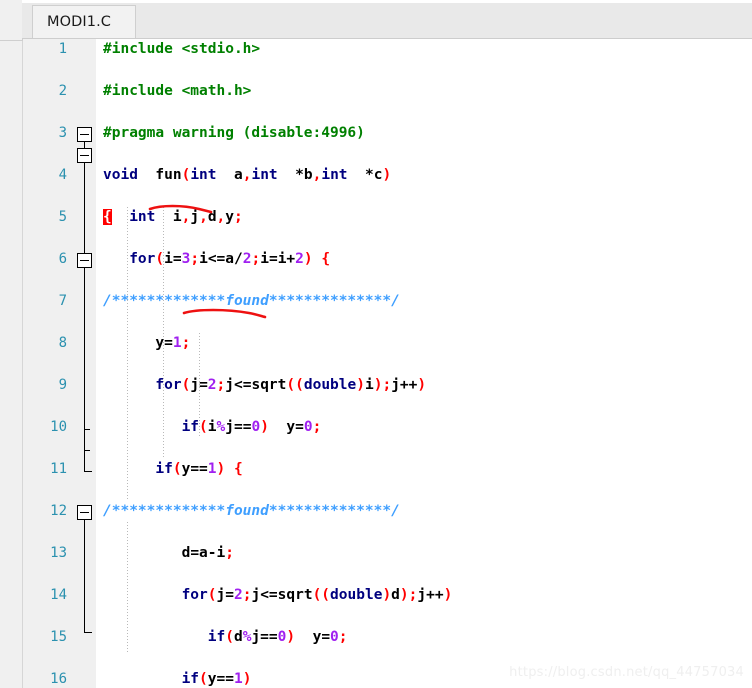  I want to click on code-row: 9 for(j=2;j<=sqrt((double)i);j++), so click(387, 385).